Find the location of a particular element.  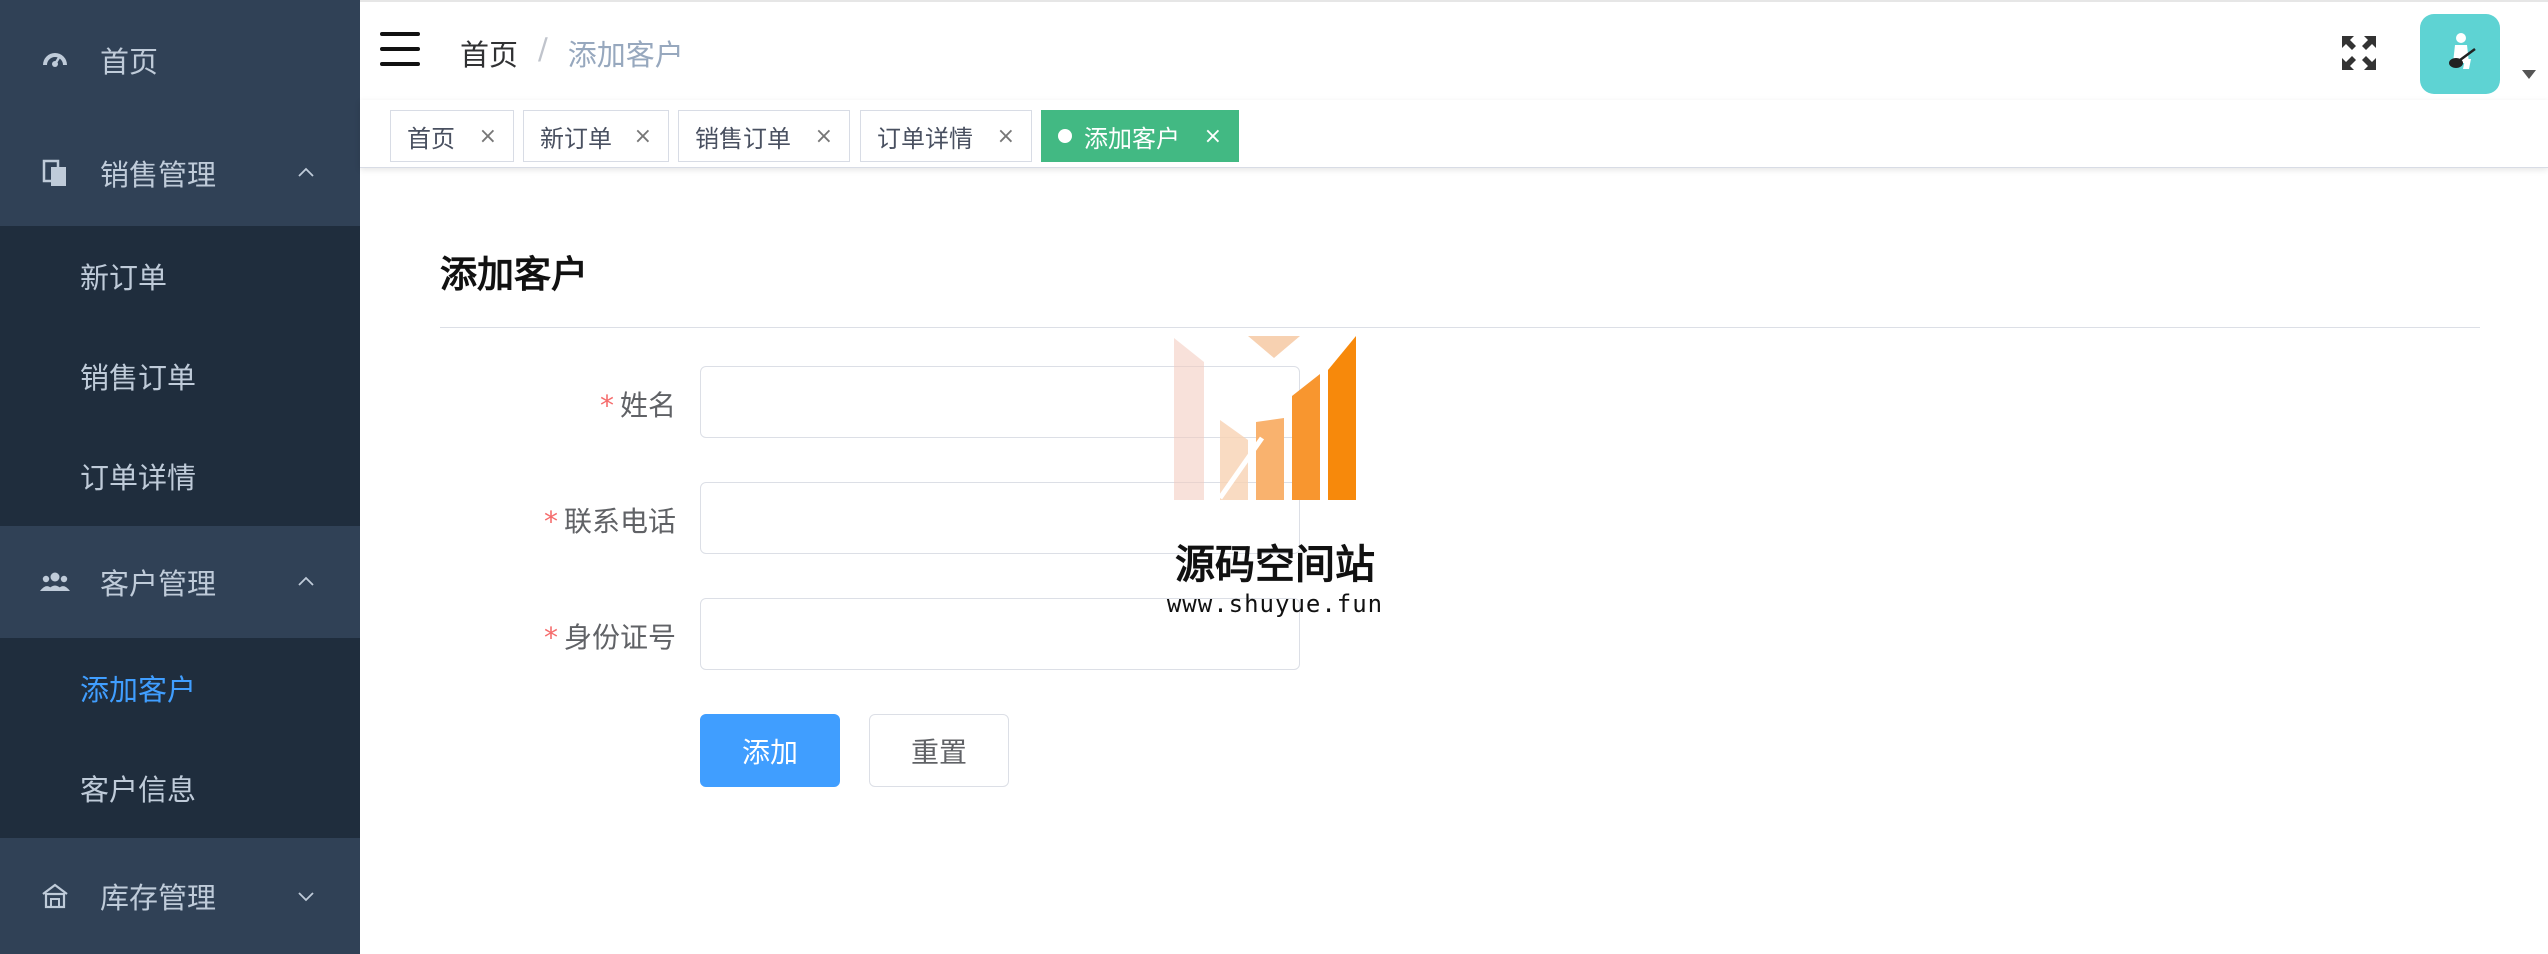

sidebar-item-label: 销售管理 is located at coordinates (158, 175).